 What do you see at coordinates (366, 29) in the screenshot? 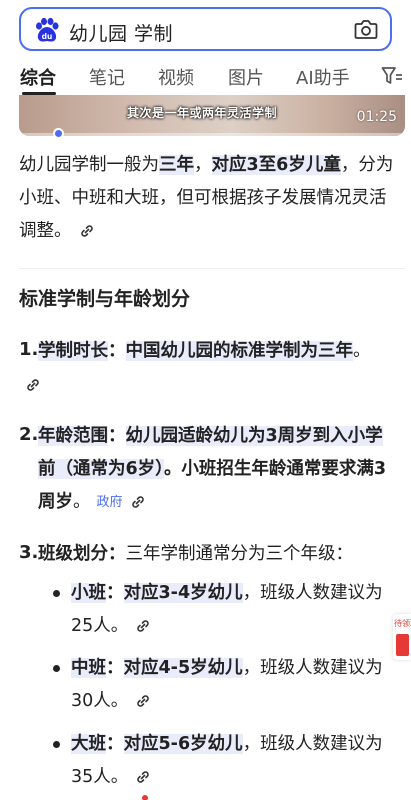
I see `camera-icon` at bounding box center [366, 29].